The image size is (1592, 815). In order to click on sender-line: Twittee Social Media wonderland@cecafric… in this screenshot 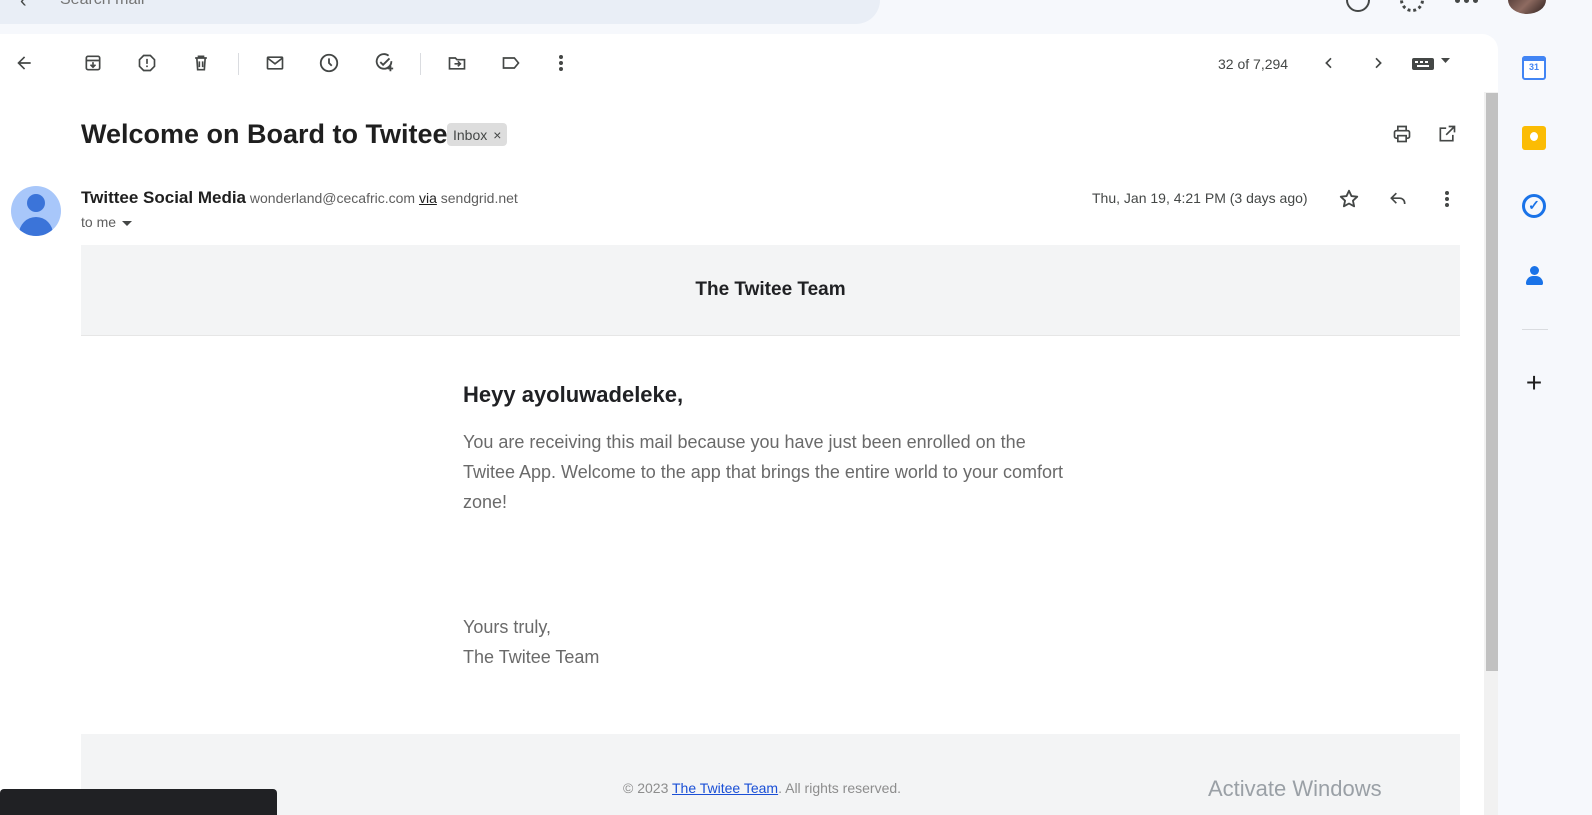, I will do `click(299, 198)`.